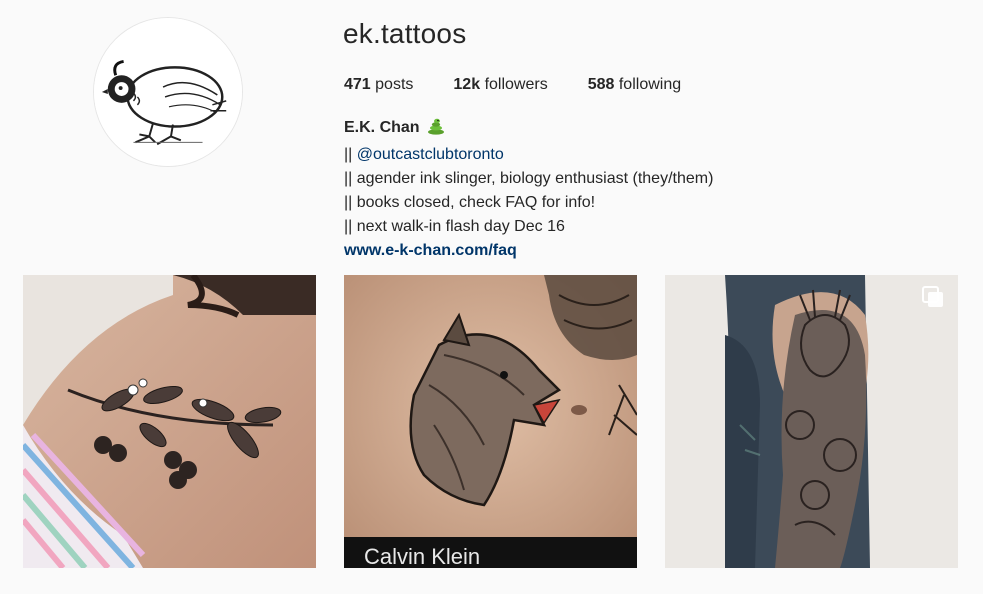  What do you see at coordinates (650, 84) in the screenshot?
I see `following-label: following` at bounding box center [650, 84].